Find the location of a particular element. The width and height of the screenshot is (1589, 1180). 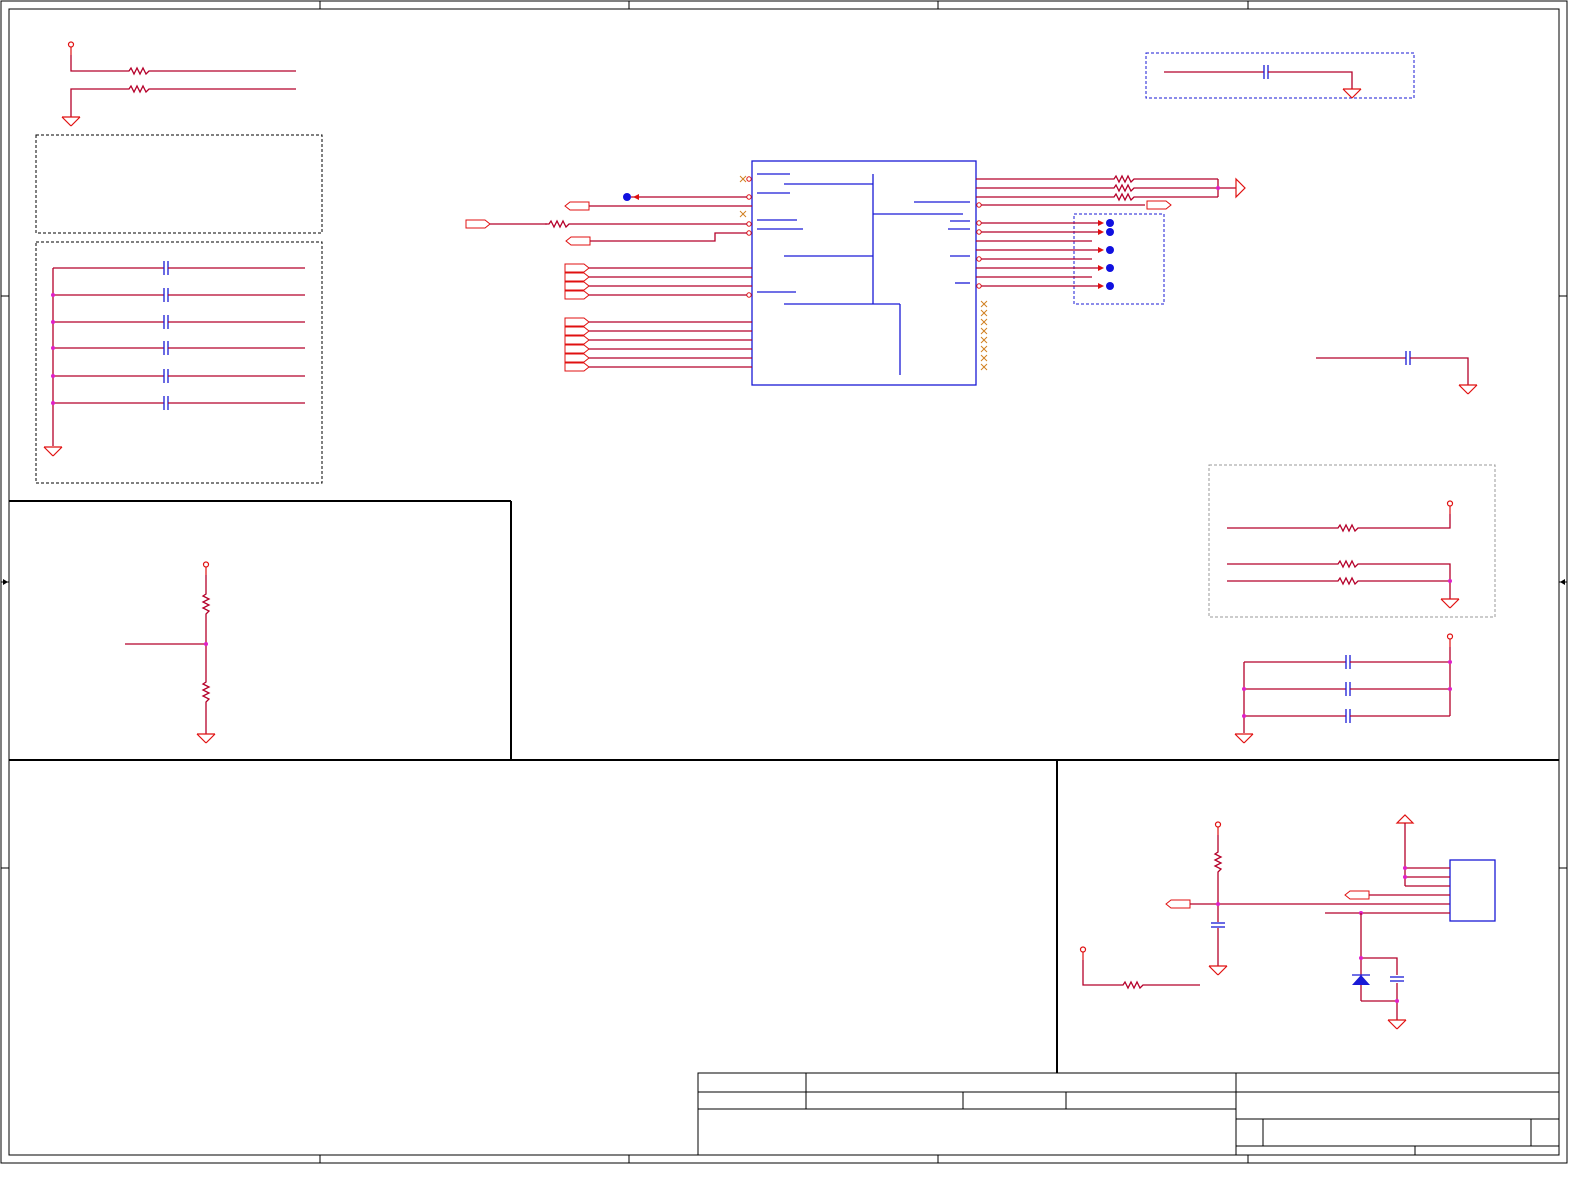

reset-connector-circuit is located at coordinates (1287, 922).